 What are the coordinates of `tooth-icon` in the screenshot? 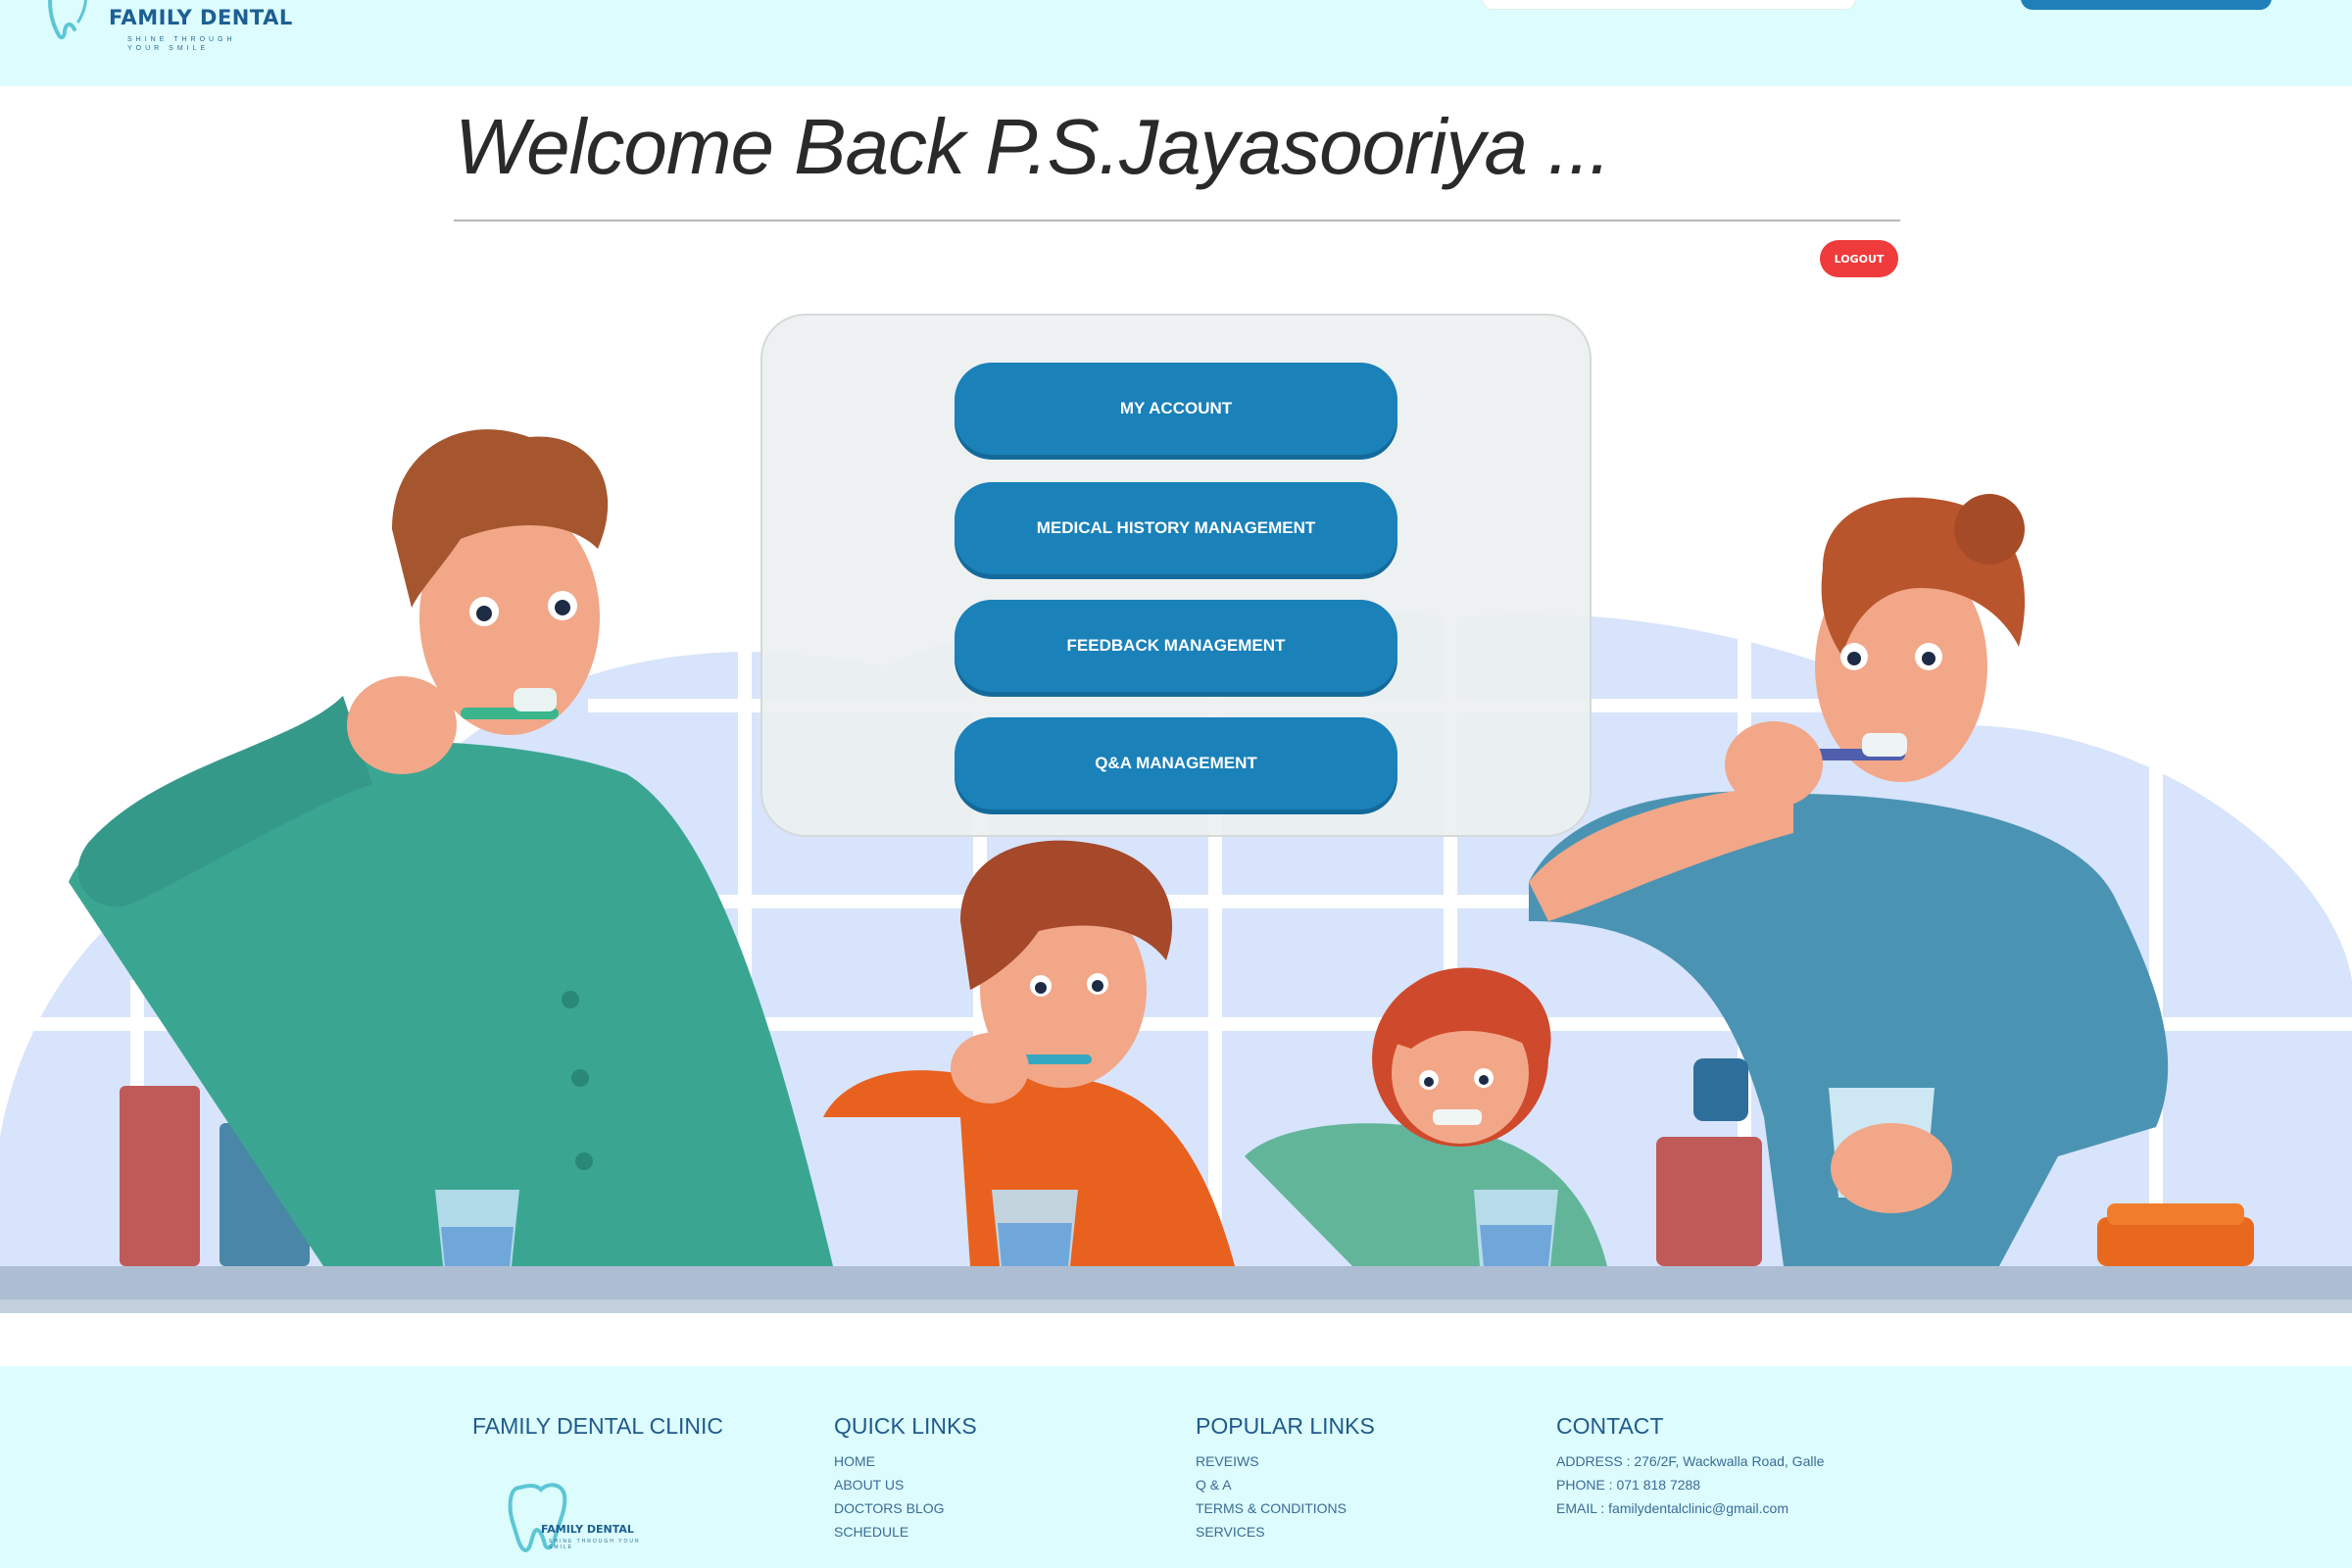 It's located at (67, 20).